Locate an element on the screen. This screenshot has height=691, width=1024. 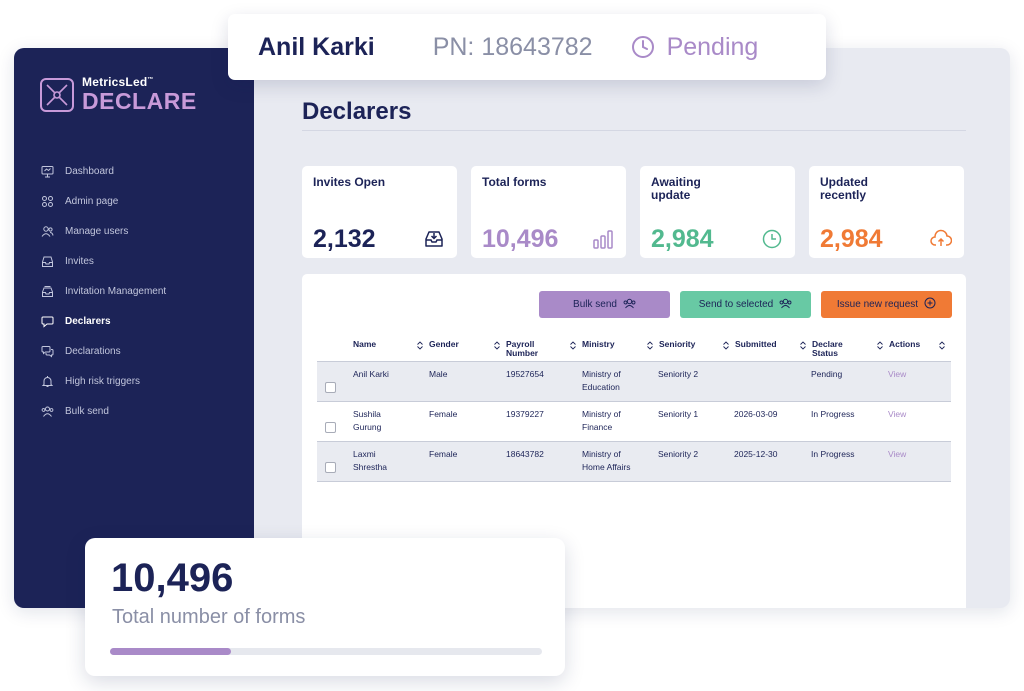
issue-new-request-label: Issue new request is located at coordinates (877, 304).